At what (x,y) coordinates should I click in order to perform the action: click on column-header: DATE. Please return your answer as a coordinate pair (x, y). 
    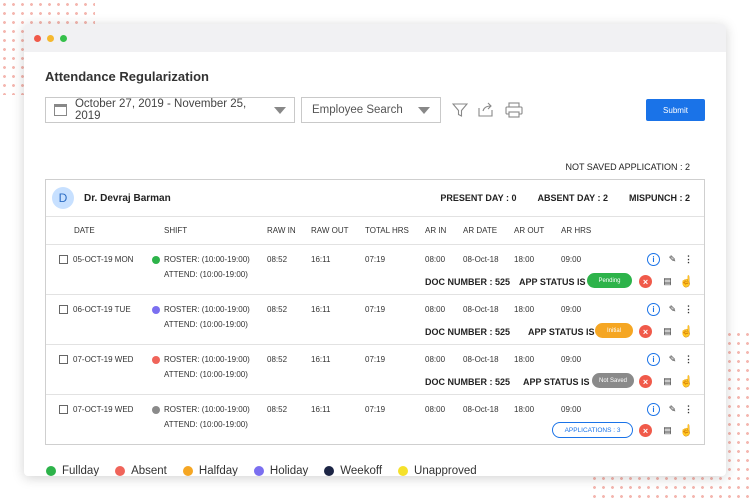
    Looking at the image, I should click on (84, 230).